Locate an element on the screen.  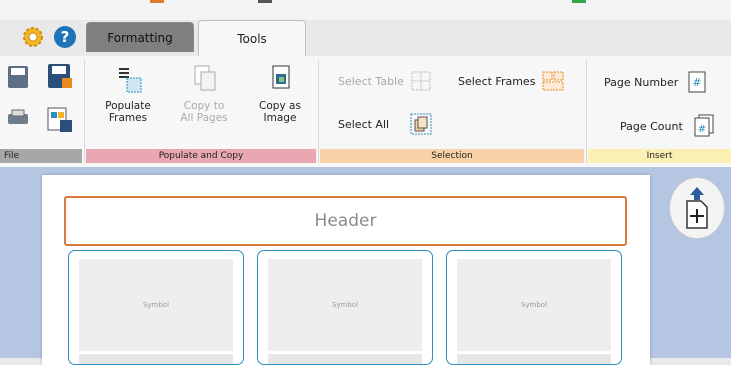
select-frames-button: Select Frames is located at coordinates (511, 81).